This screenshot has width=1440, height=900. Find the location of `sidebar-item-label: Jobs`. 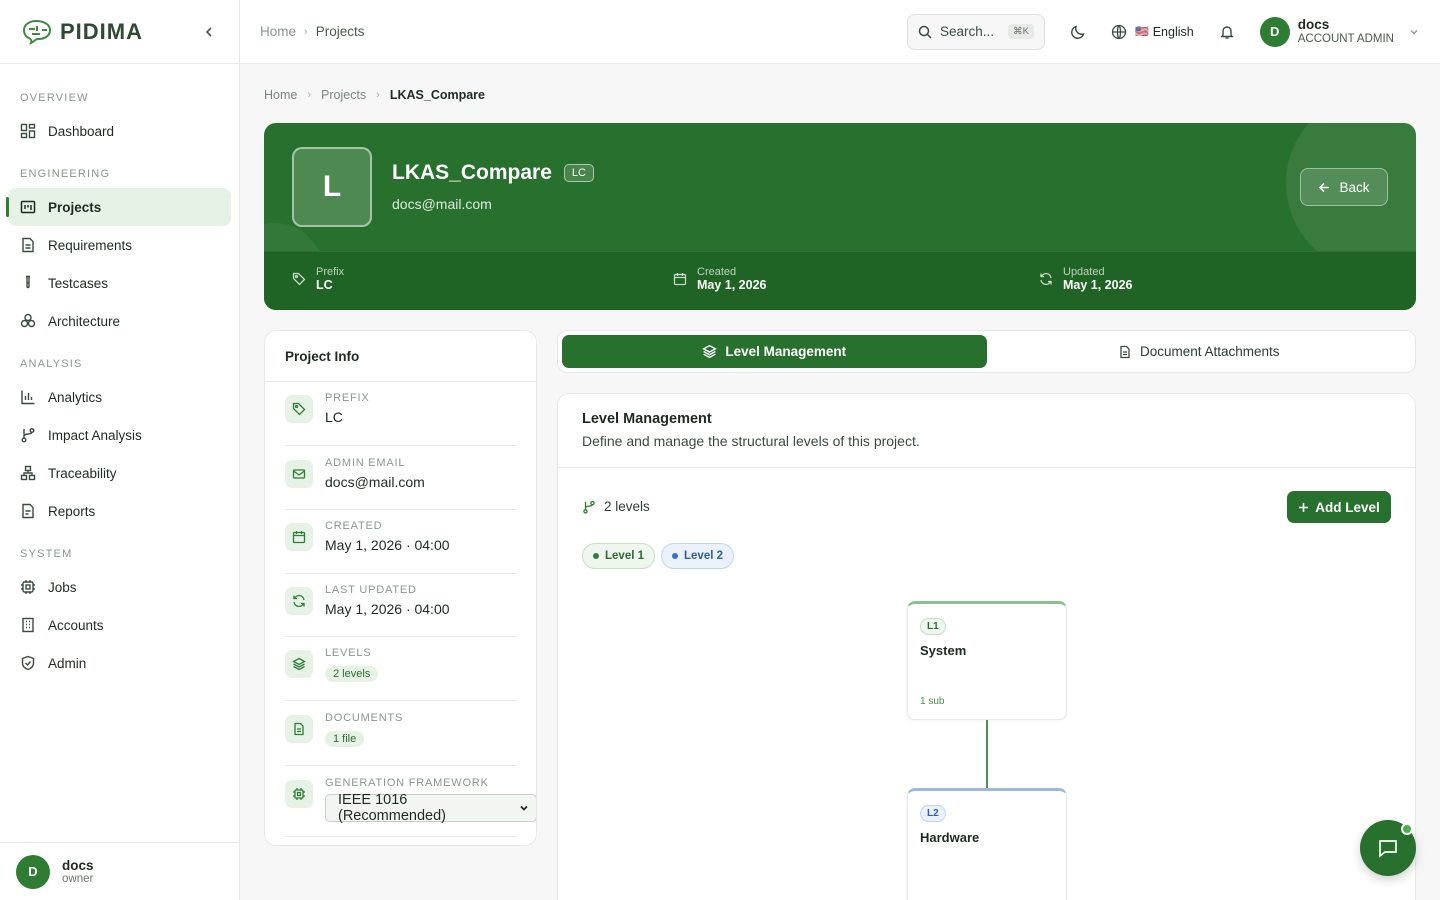

sidebar-item-label: Jobs is located at coordinates (62, 587).